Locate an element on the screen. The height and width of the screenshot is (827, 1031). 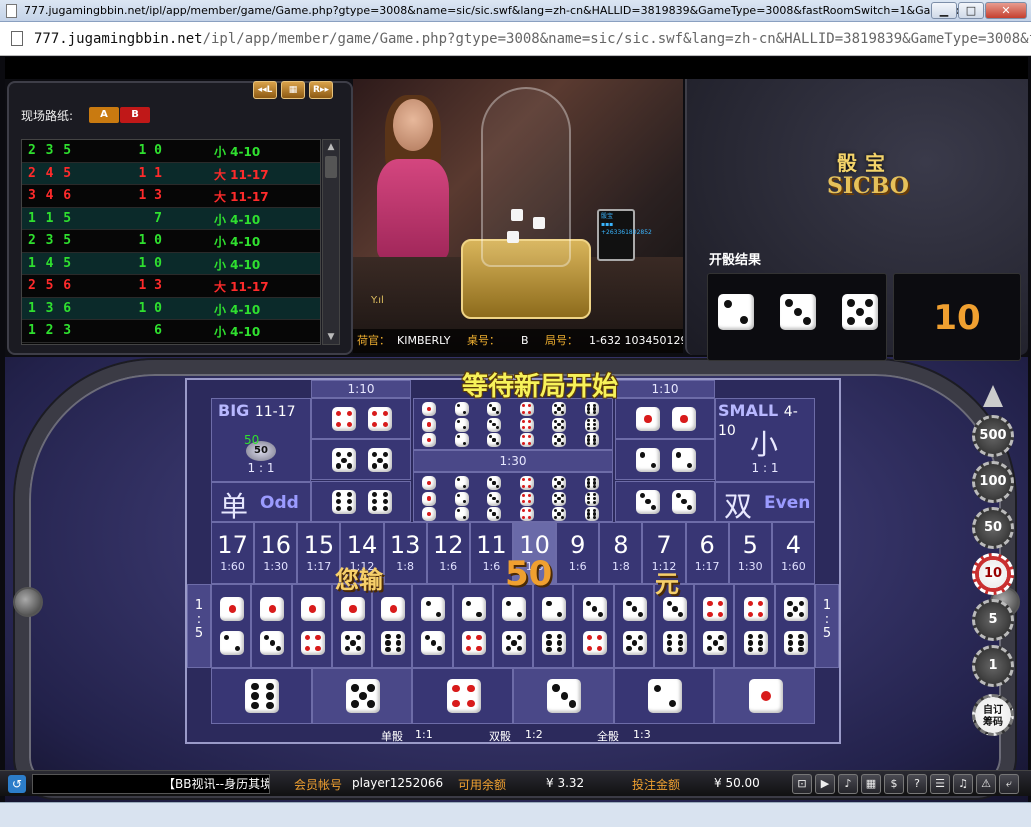
maximize-button: □ is located at coordinates (971, 10).